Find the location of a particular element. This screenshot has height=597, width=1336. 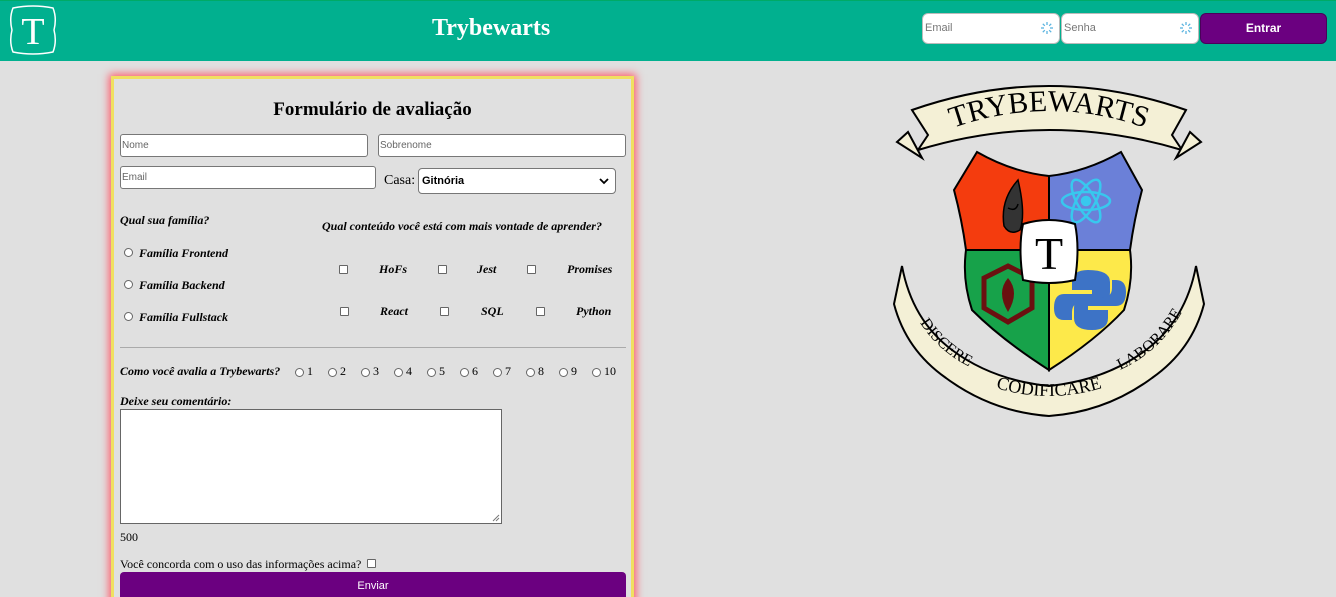

family-backend-label: Família Backend is located at coordinates (182, 285).